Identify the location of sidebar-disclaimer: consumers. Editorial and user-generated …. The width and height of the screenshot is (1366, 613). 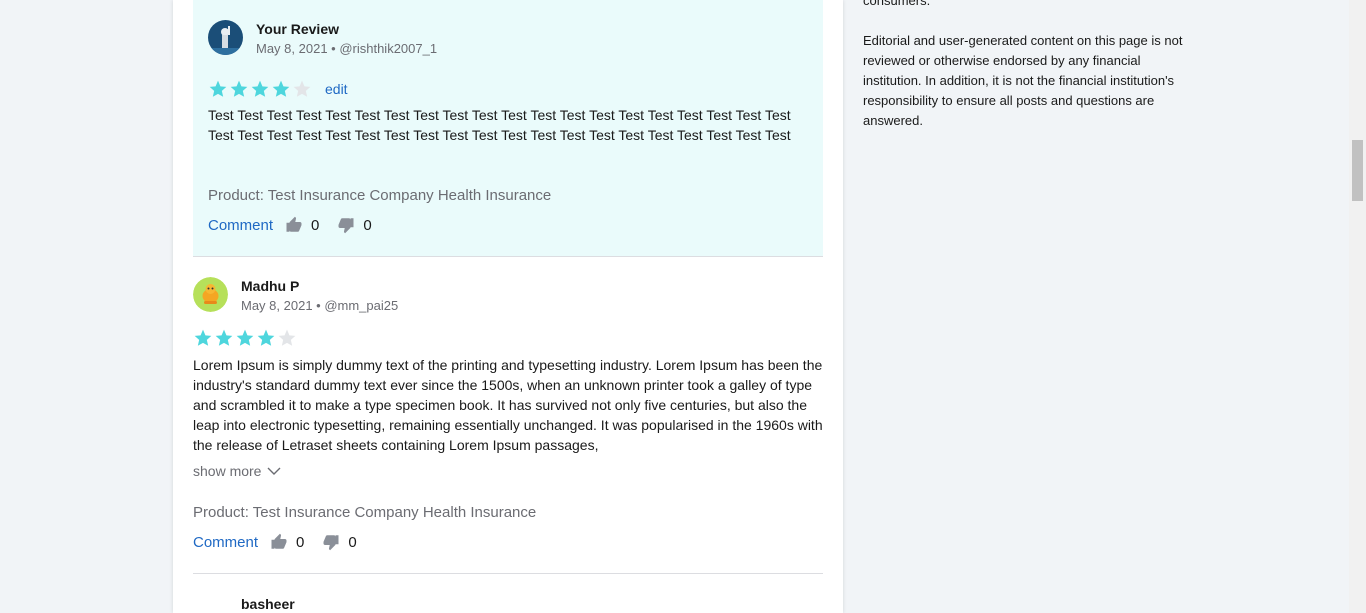
(1023, 75).